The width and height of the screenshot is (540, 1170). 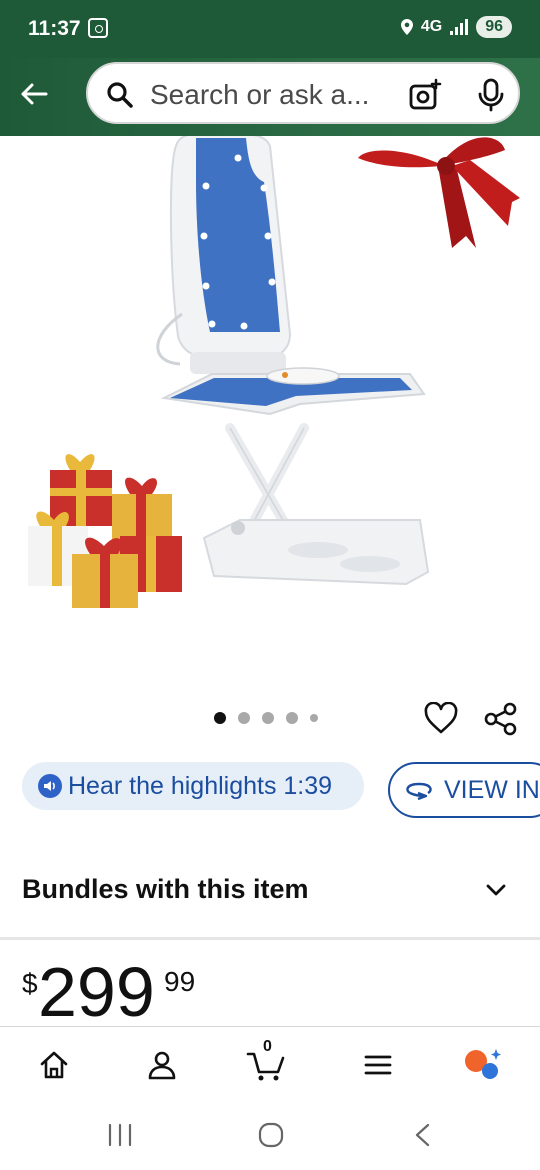 I want to click on system-navigation-bar, so click(x=270, y=1136).